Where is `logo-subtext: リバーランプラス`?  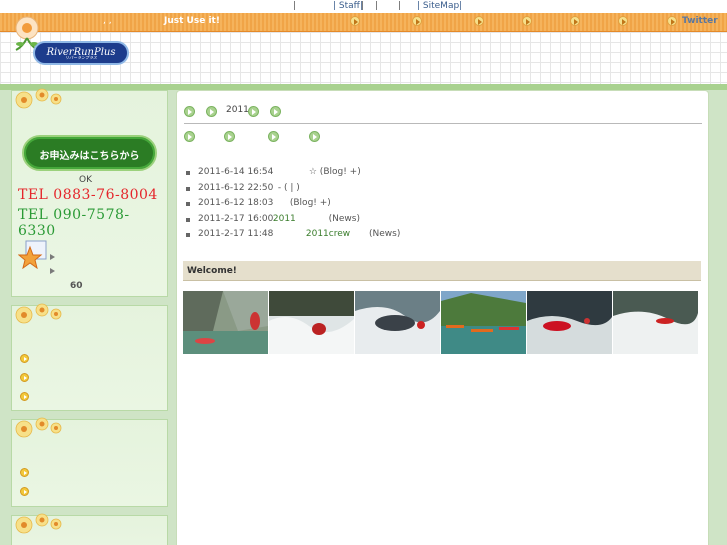
logo-subtext: リバーランプラス is located at coordinates (81, 57).